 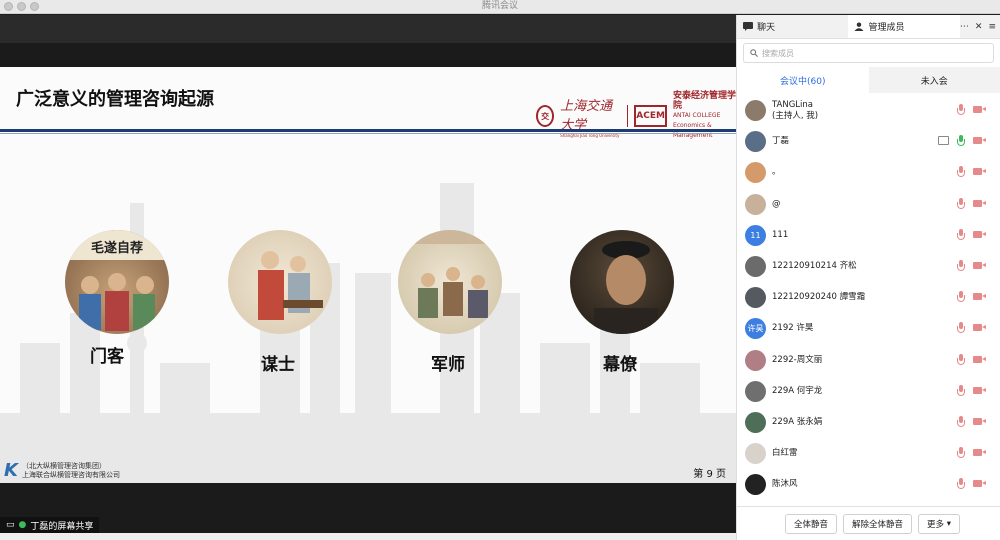 What do you see at coordinates (878, 523) in the screenshot?
I see `unmute-all-button: 解除全体静音` at bounding box center [878, 523].